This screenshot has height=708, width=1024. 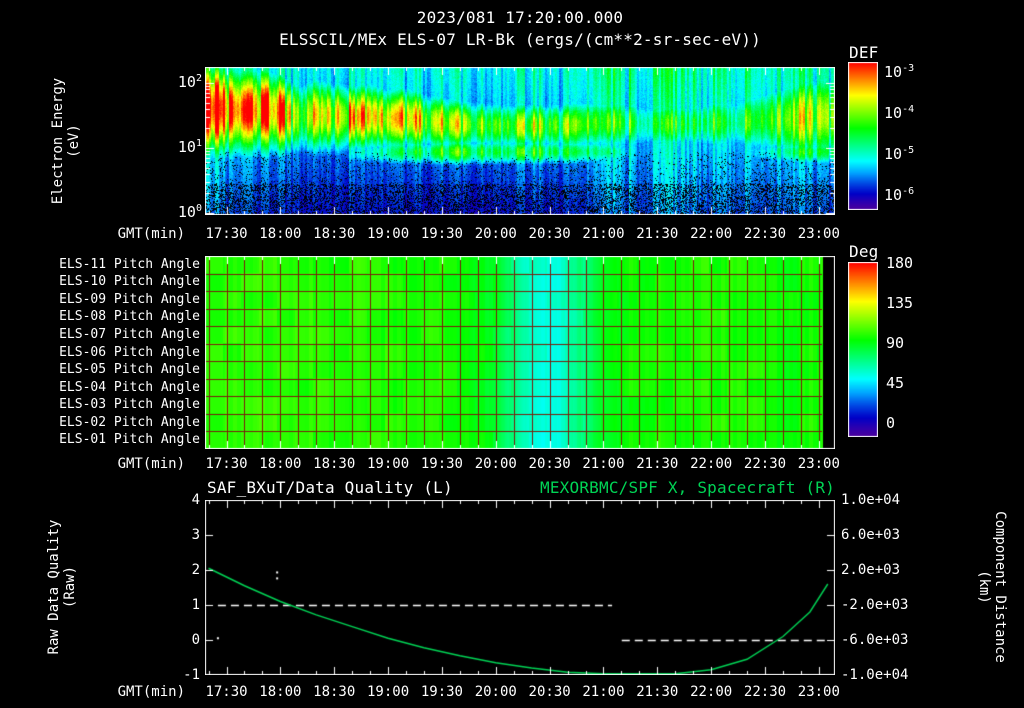 I want to click on p3-left-tick-label: 3, so click(x=195, y=535).